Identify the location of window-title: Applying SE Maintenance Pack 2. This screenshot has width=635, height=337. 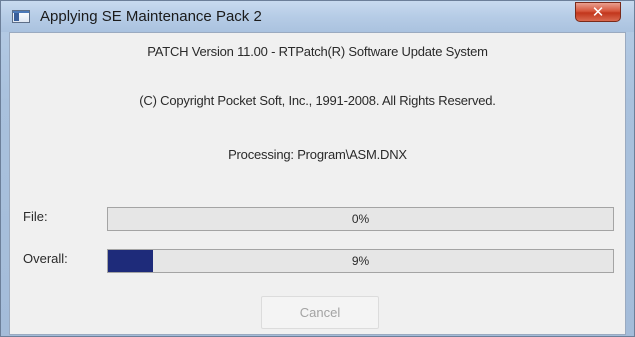
(151, 16).